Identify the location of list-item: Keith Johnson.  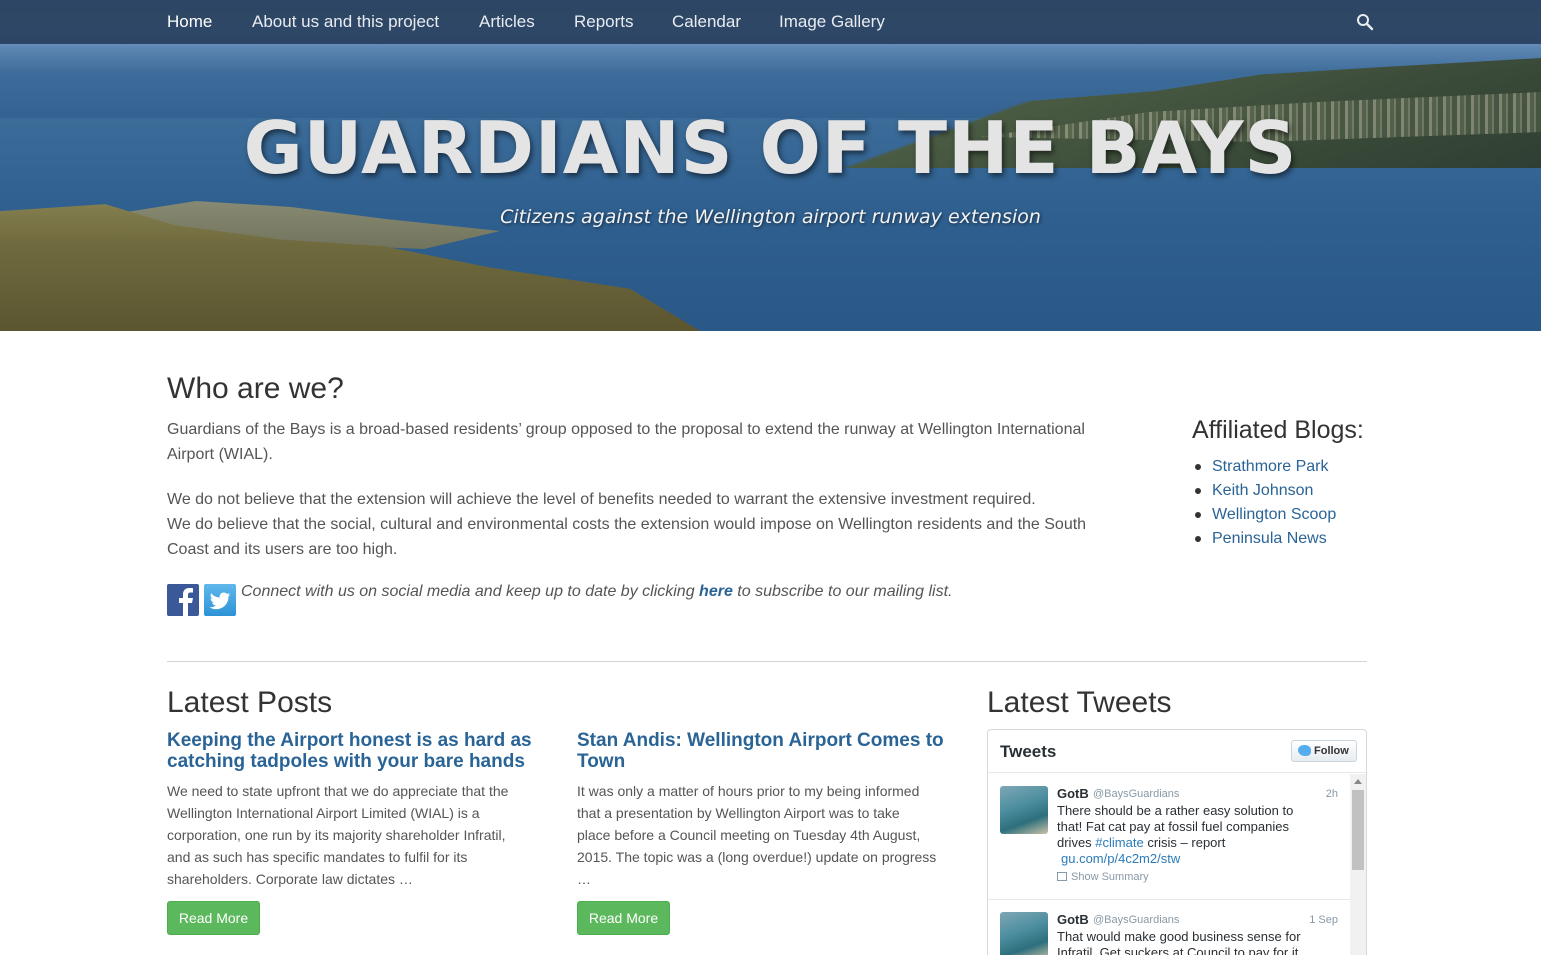
(1265, 491).